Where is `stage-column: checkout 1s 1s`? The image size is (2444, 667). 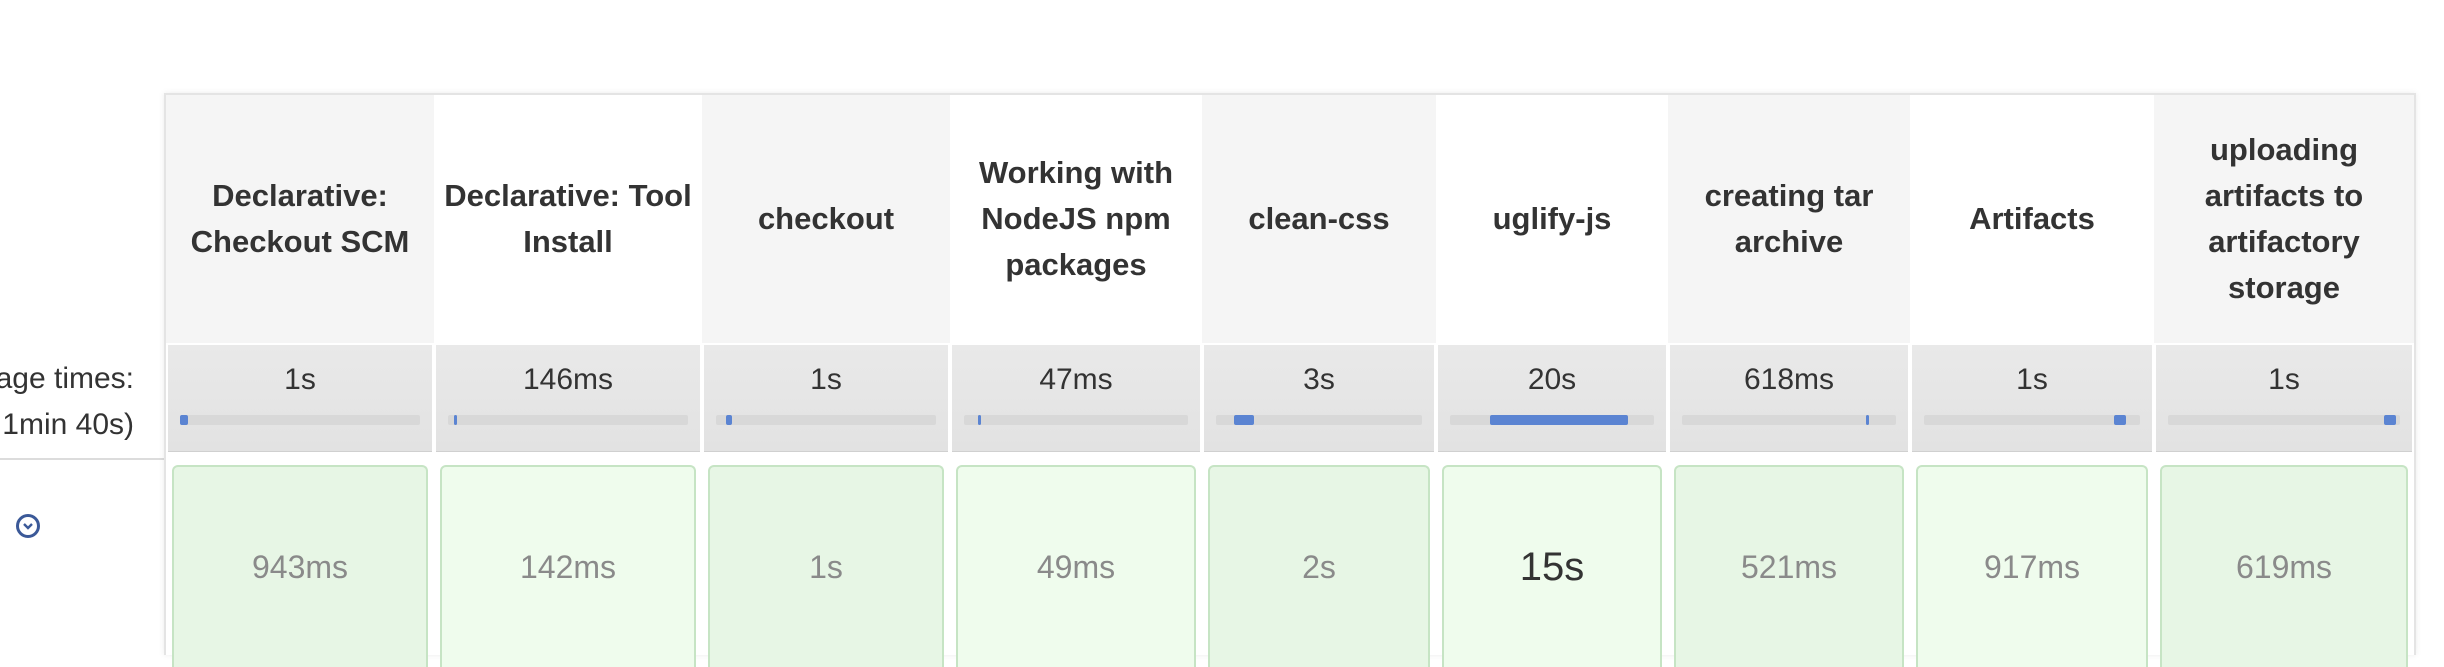 stage-column: checkout 1s 1s is located at coordinates (826, 381).